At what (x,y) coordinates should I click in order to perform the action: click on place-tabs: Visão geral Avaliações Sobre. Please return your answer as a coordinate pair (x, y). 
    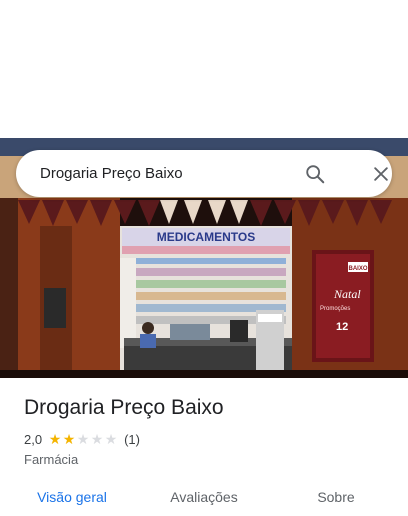
    Looking at the image, I should click on (204, 497).